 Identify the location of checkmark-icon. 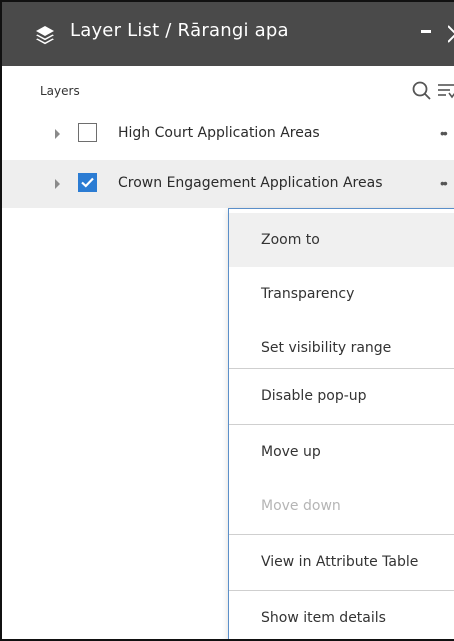
(87, 182).